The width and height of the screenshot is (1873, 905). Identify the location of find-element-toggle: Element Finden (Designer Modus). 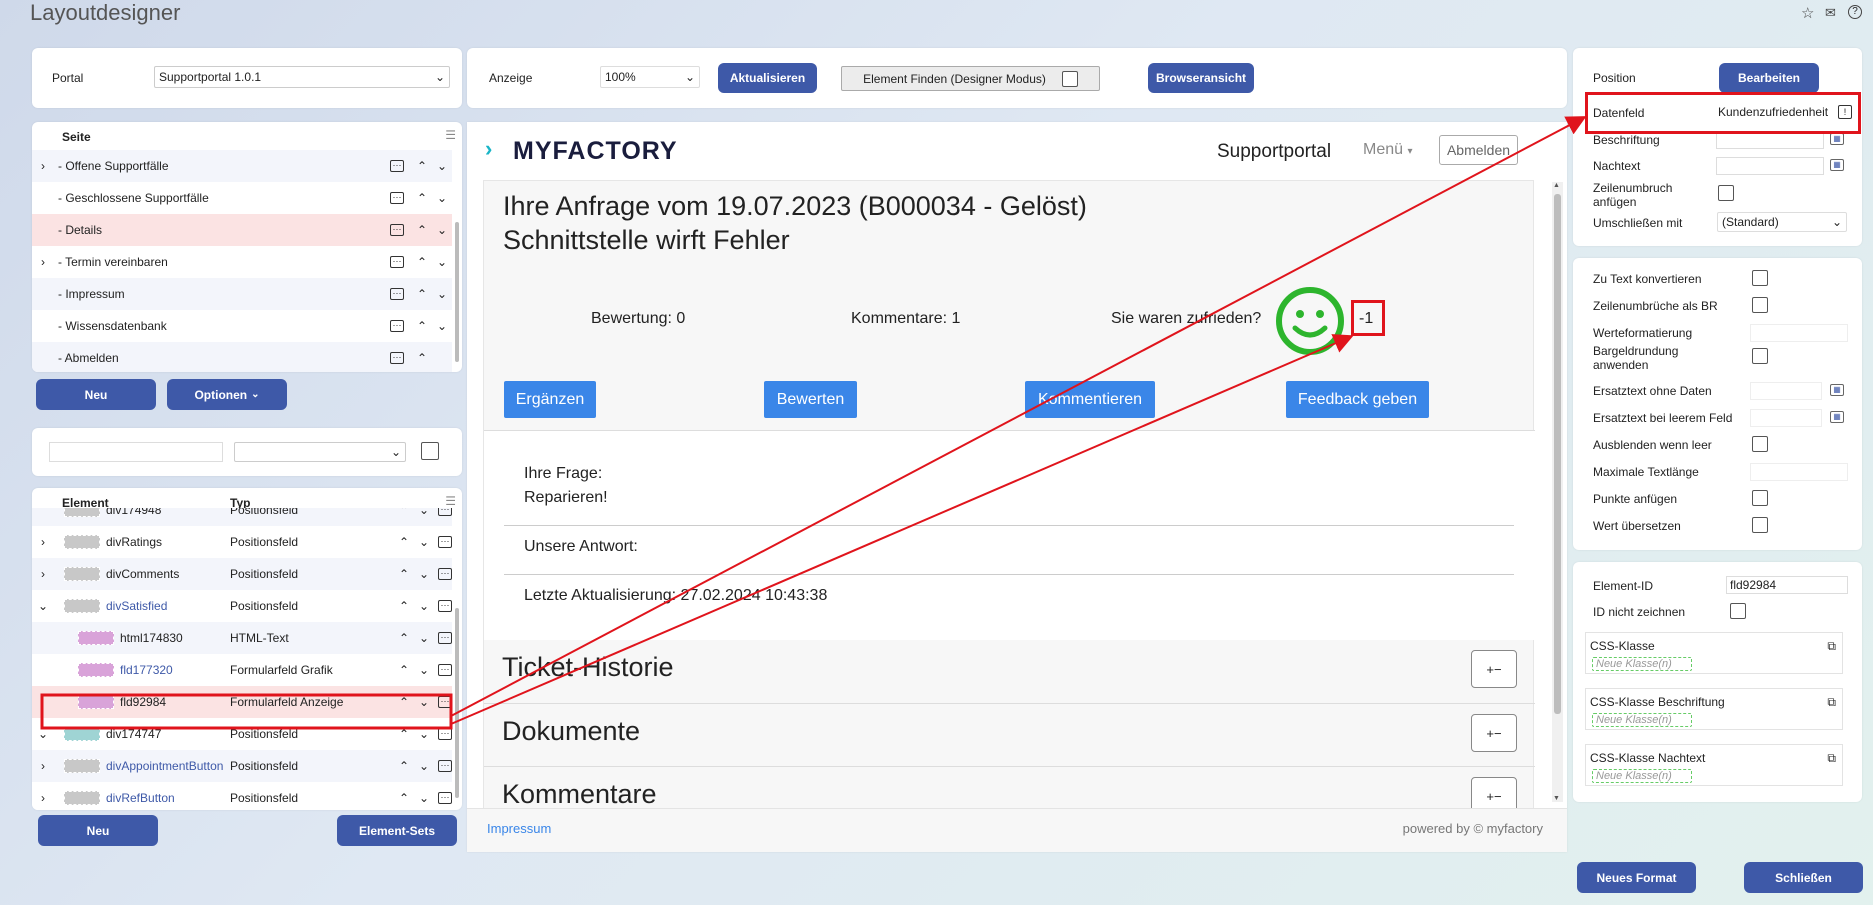
(970, 78).